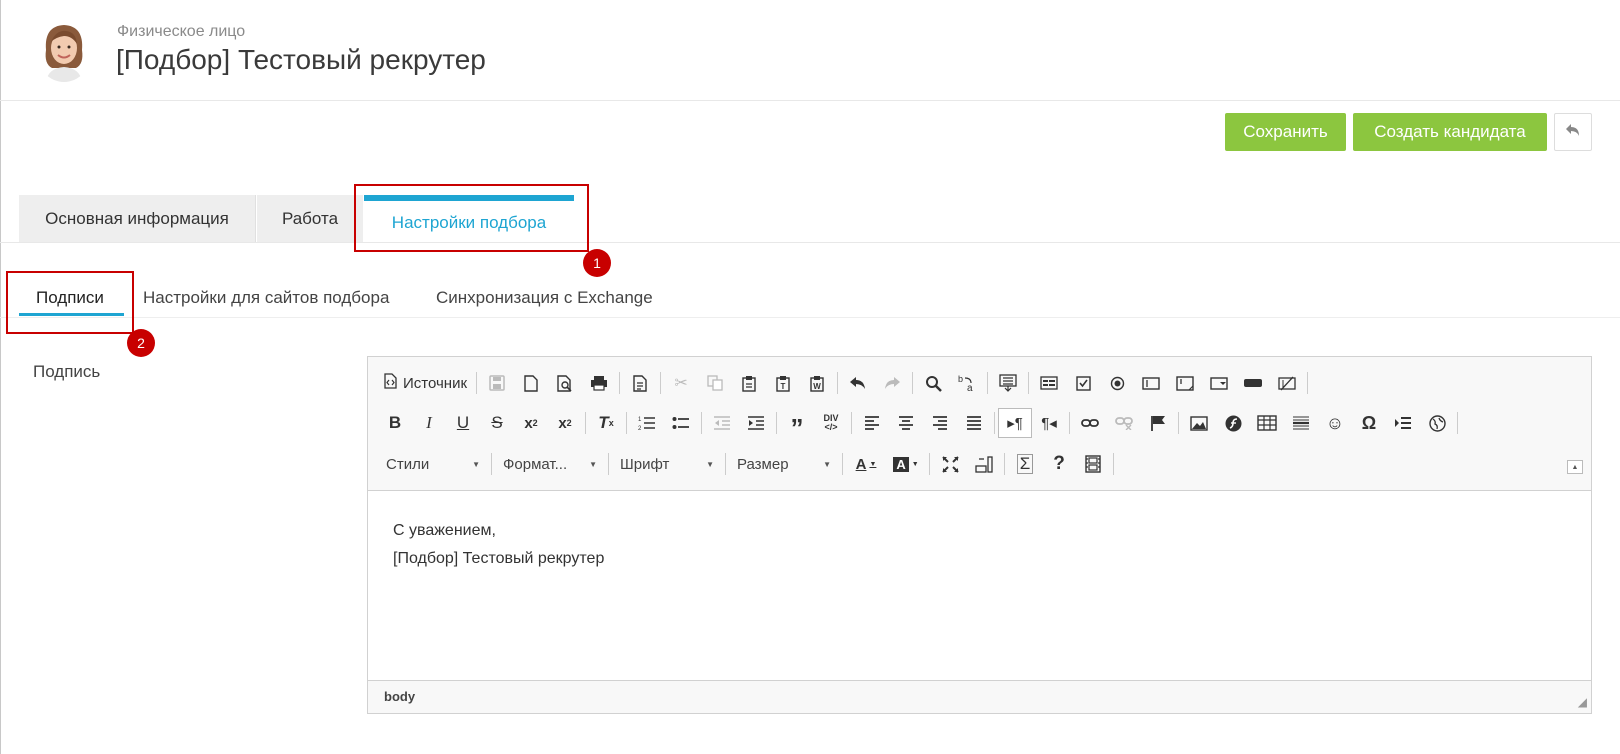 The width and height of the screenshot is (1620, 754). What do you see at coordinates (1287, 383) in the screenshot?
I see `hidden-field-icon` at bounding box center [1287, 383].